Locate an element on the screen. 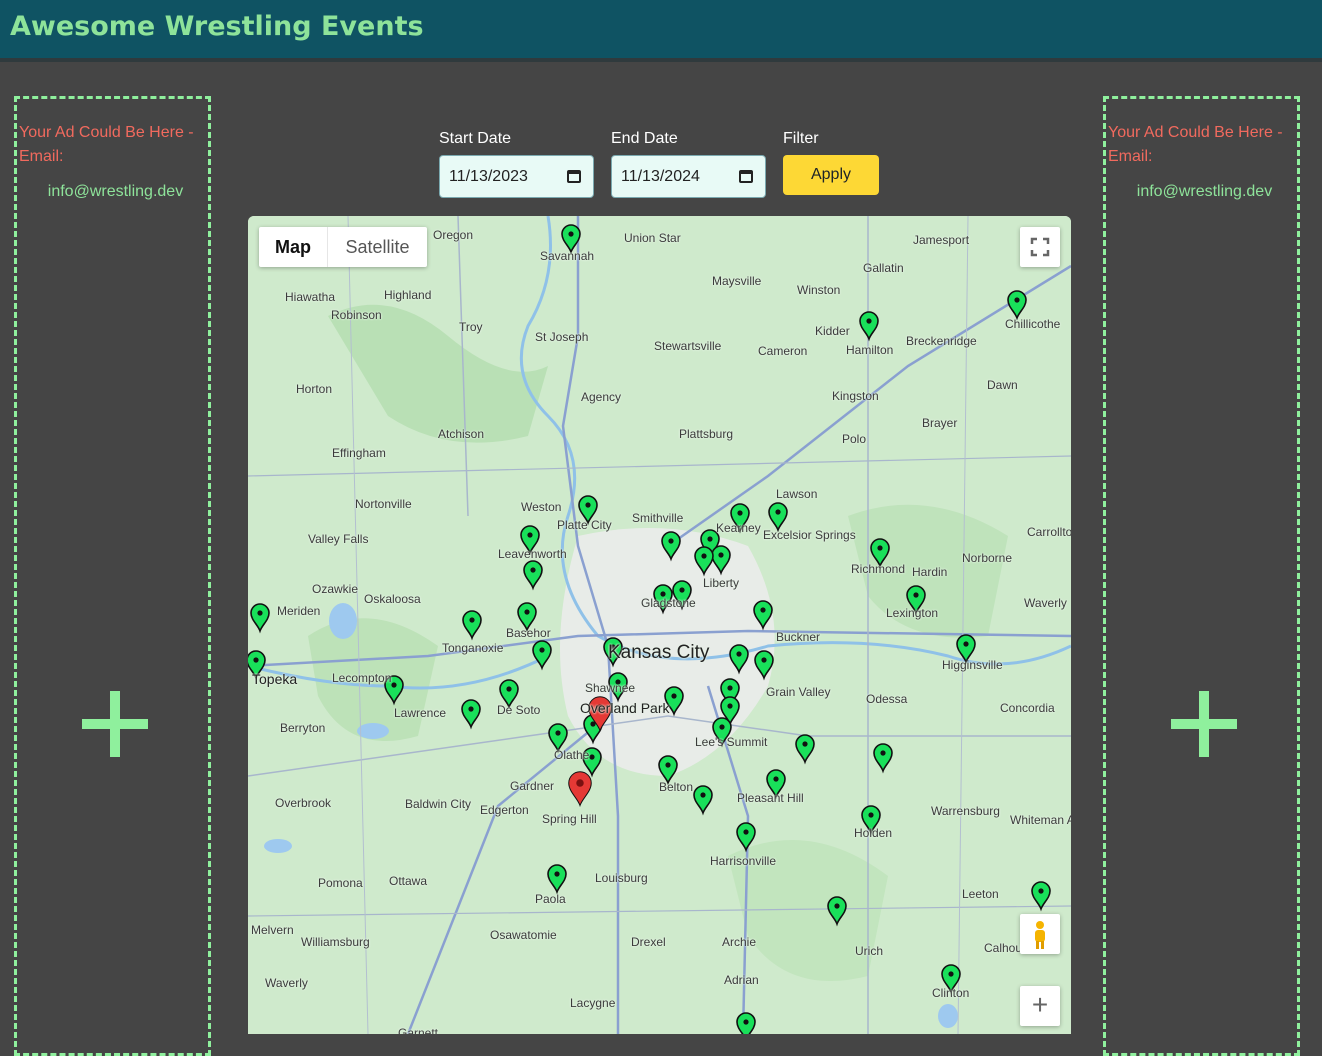 The width and height of the screenshot is (1322, 1056). map-city-label: Berryton is located at coordinates (303, 728).